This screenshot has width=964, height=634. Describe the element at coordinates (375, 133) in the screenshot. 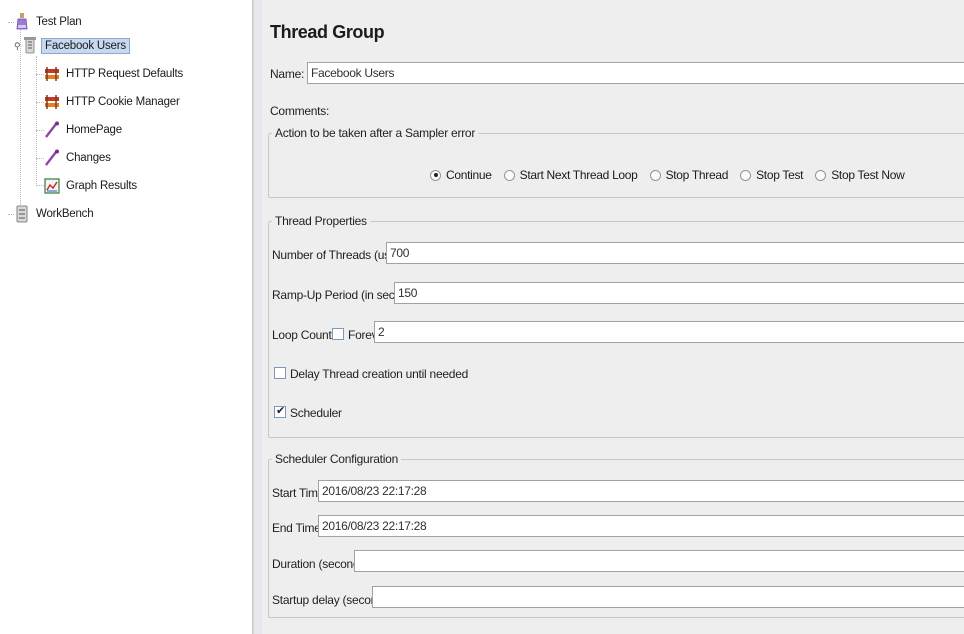

I see `sampler-error-legend: Action to be taken after a Sampler error` at that location.